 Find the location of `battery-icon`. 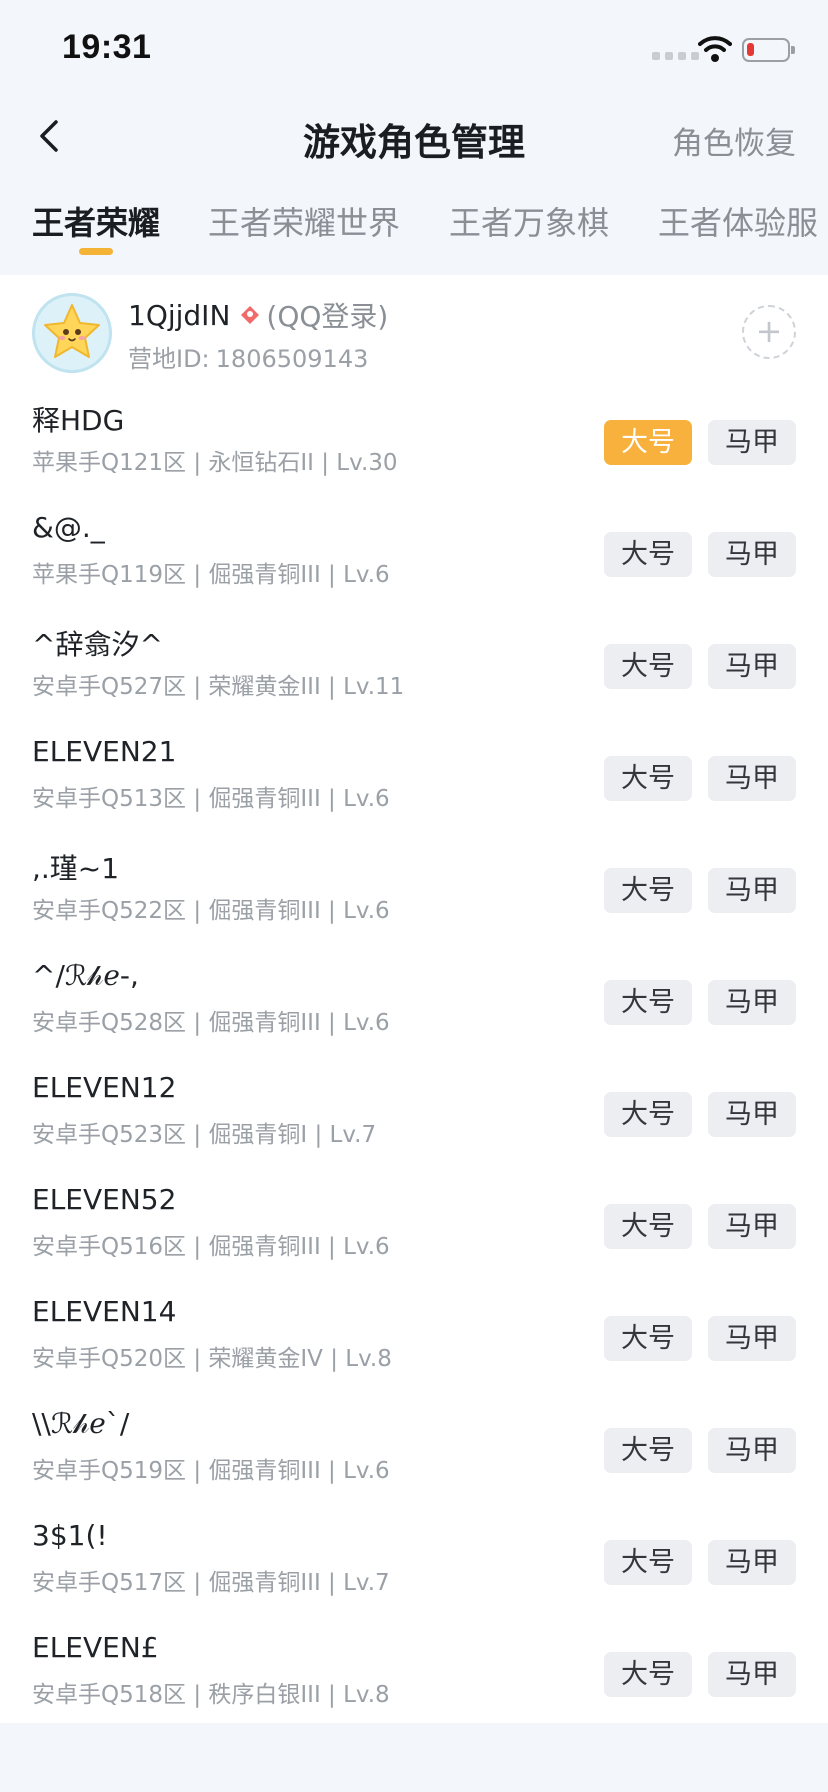

battery-icon is located at coordinates (768, 50).